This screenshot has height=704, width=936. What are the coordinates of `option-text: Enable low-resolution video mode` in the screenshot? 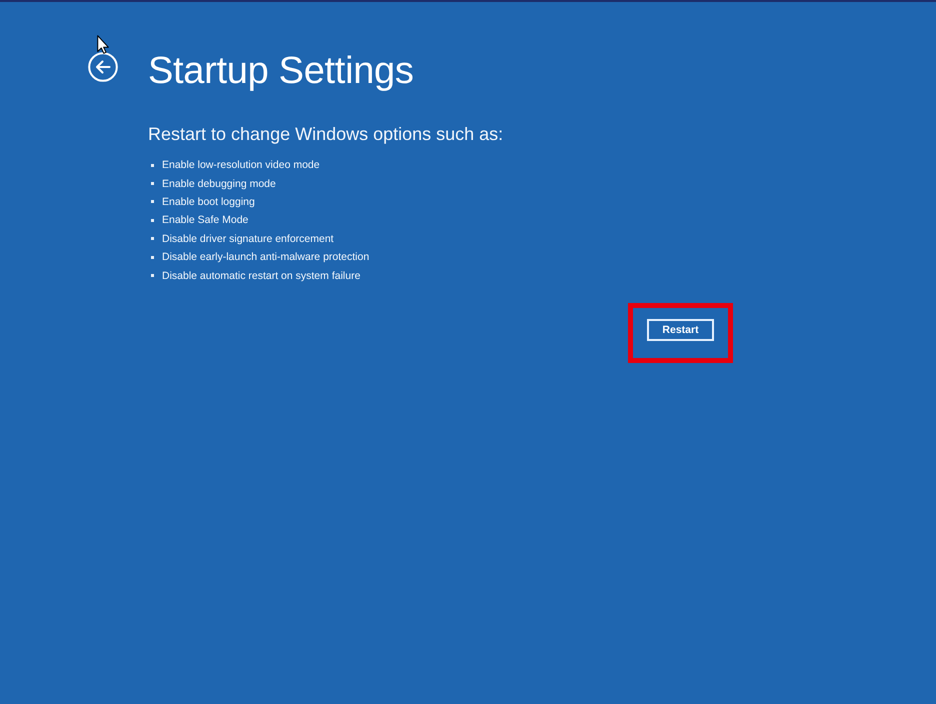 It's located at (241, 165).